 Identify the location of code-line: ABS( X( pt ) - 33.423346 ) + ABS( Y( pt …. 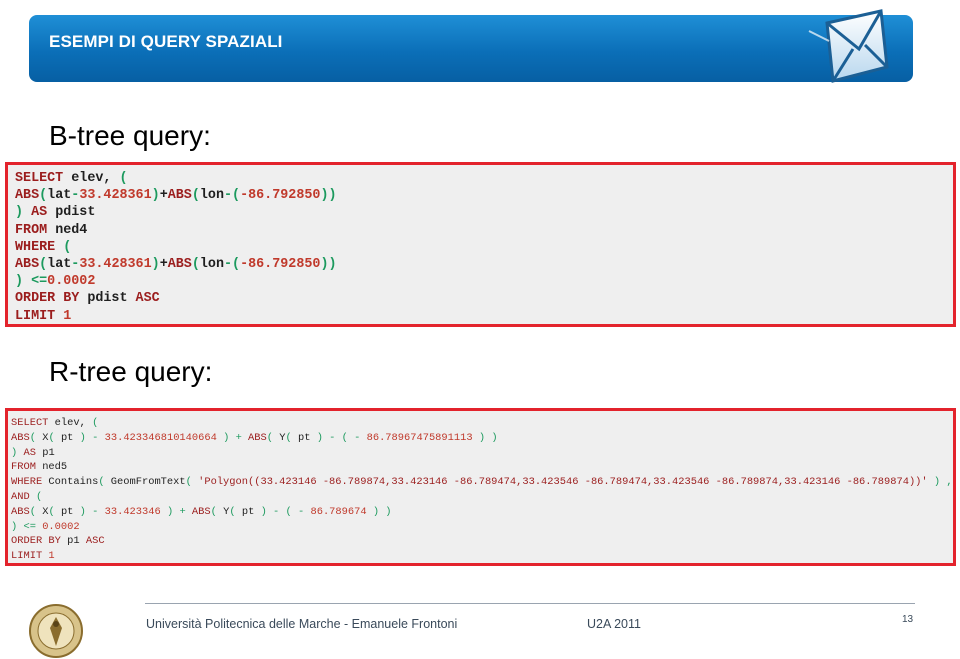
(482, 512).